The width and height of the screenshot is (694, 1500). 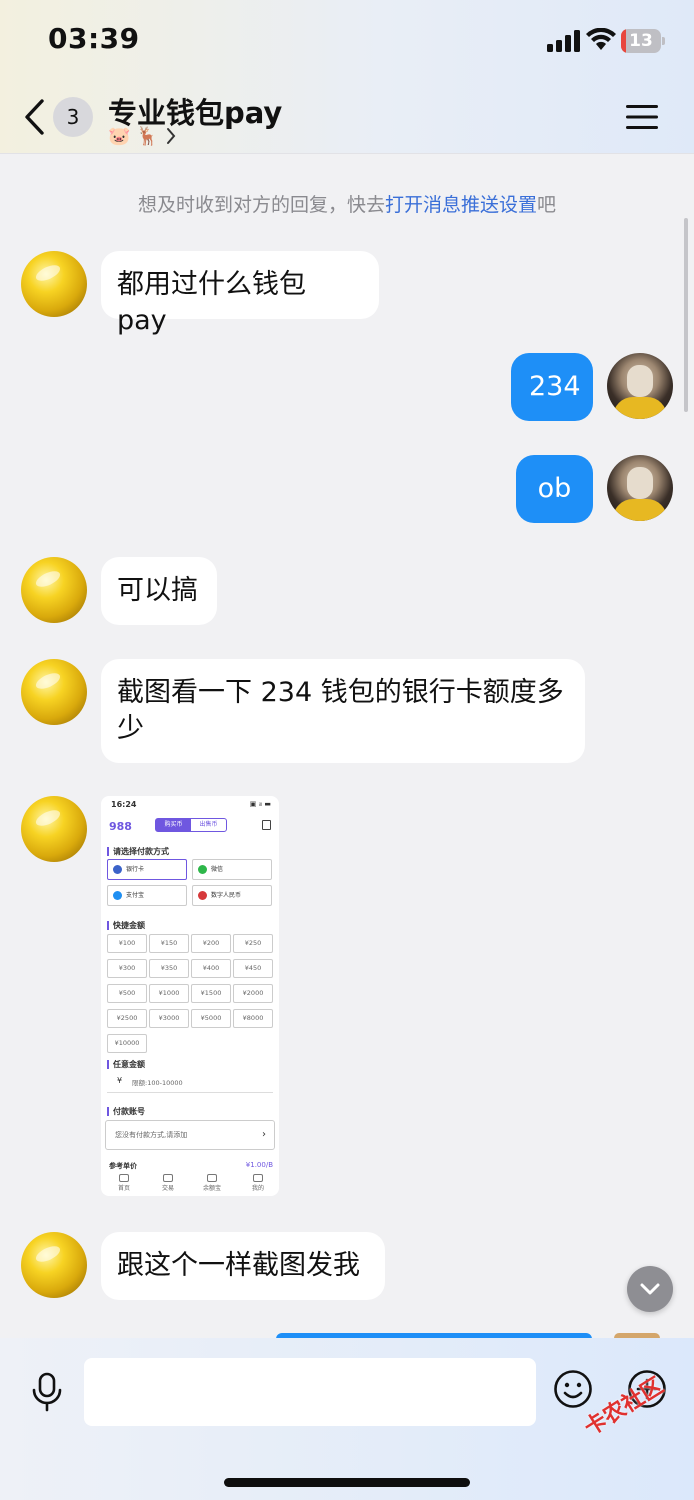 What do you see at coordinates (94, 38) in the screenshot?
I see `status-time: 03:39` at bounding box center [94, 38].